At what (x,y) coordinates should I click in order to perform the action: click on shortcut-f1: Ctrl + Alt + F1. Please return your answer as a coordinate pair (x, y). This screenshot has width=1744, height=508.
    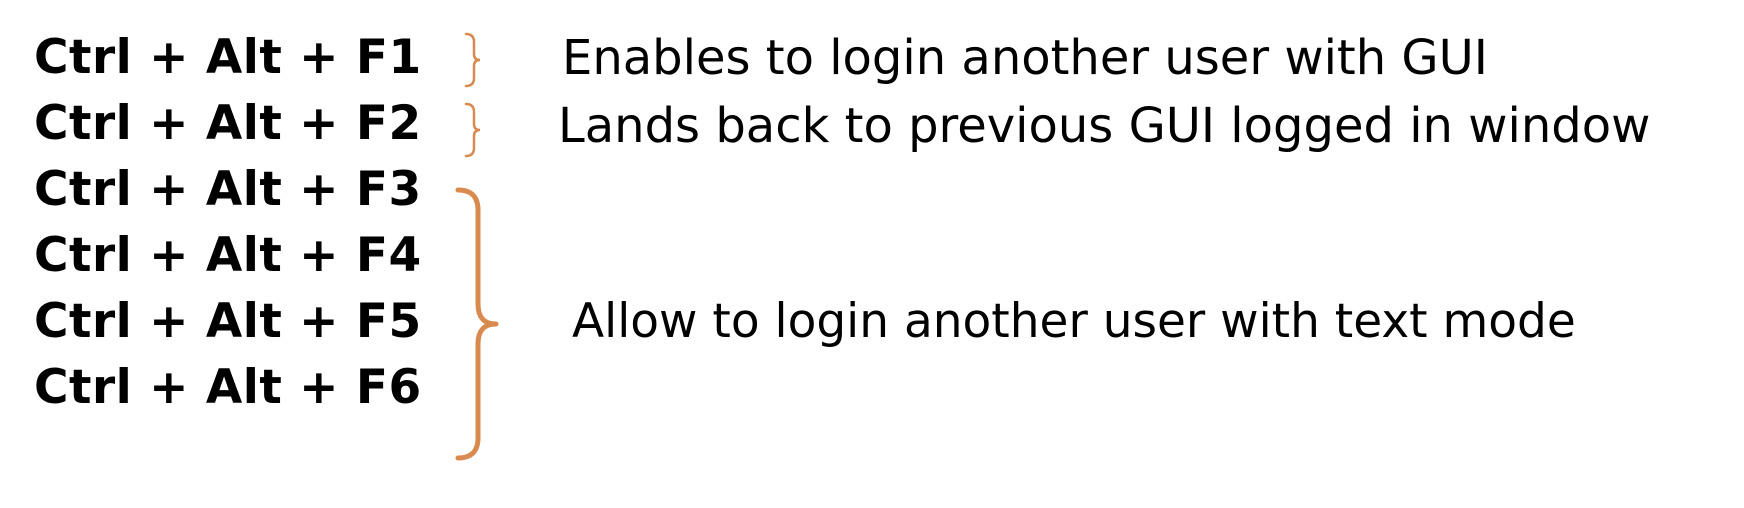
    Looking at the image, I should click on (228, 57).